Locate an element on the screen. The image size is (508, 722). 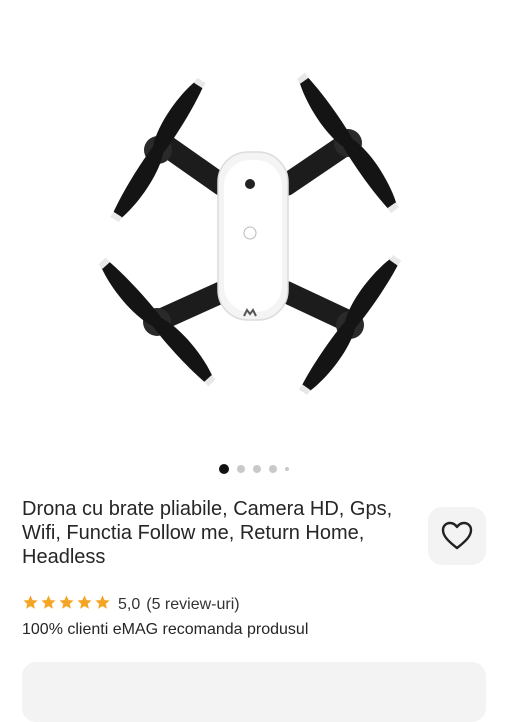
review-count-link: (5 review-uri) is located at coordinates (192, 605).